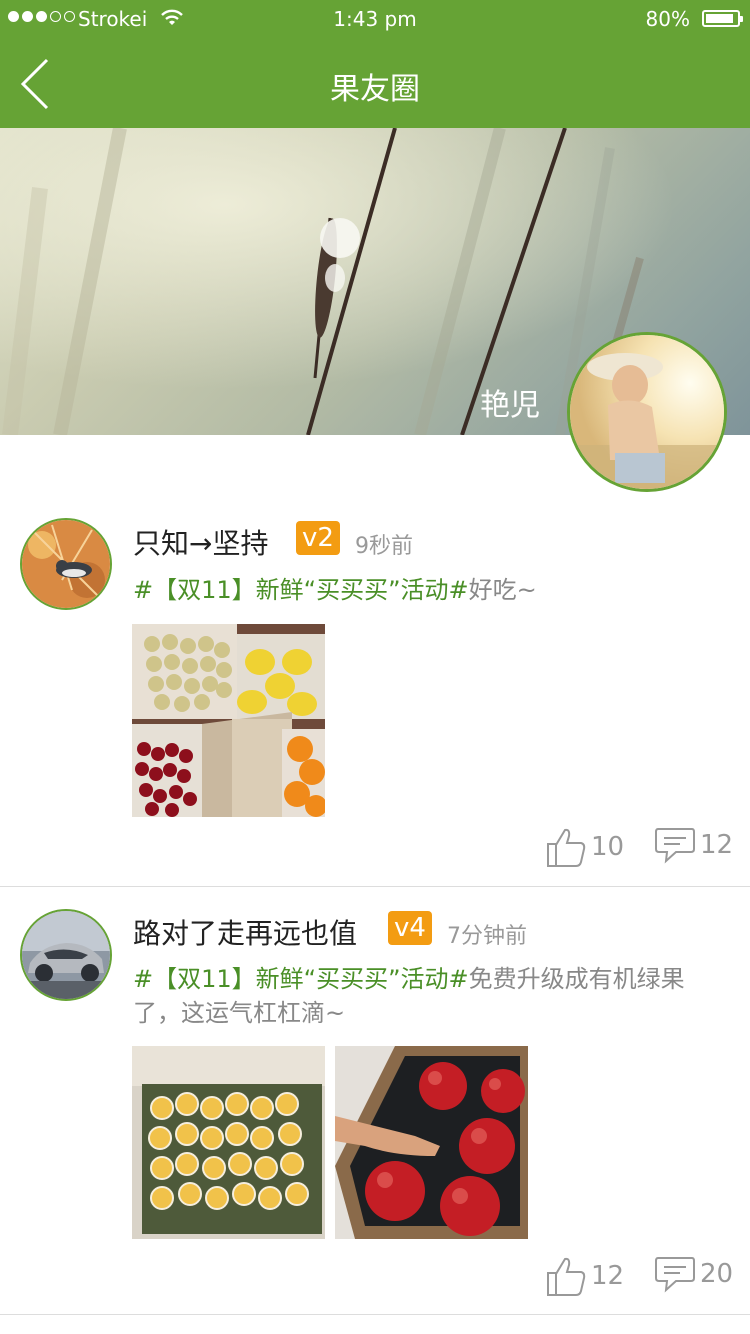 Image resolution: width=750 pixels, height=1334 pixels. I want to click on like-button: 12, so click(584, 1276).